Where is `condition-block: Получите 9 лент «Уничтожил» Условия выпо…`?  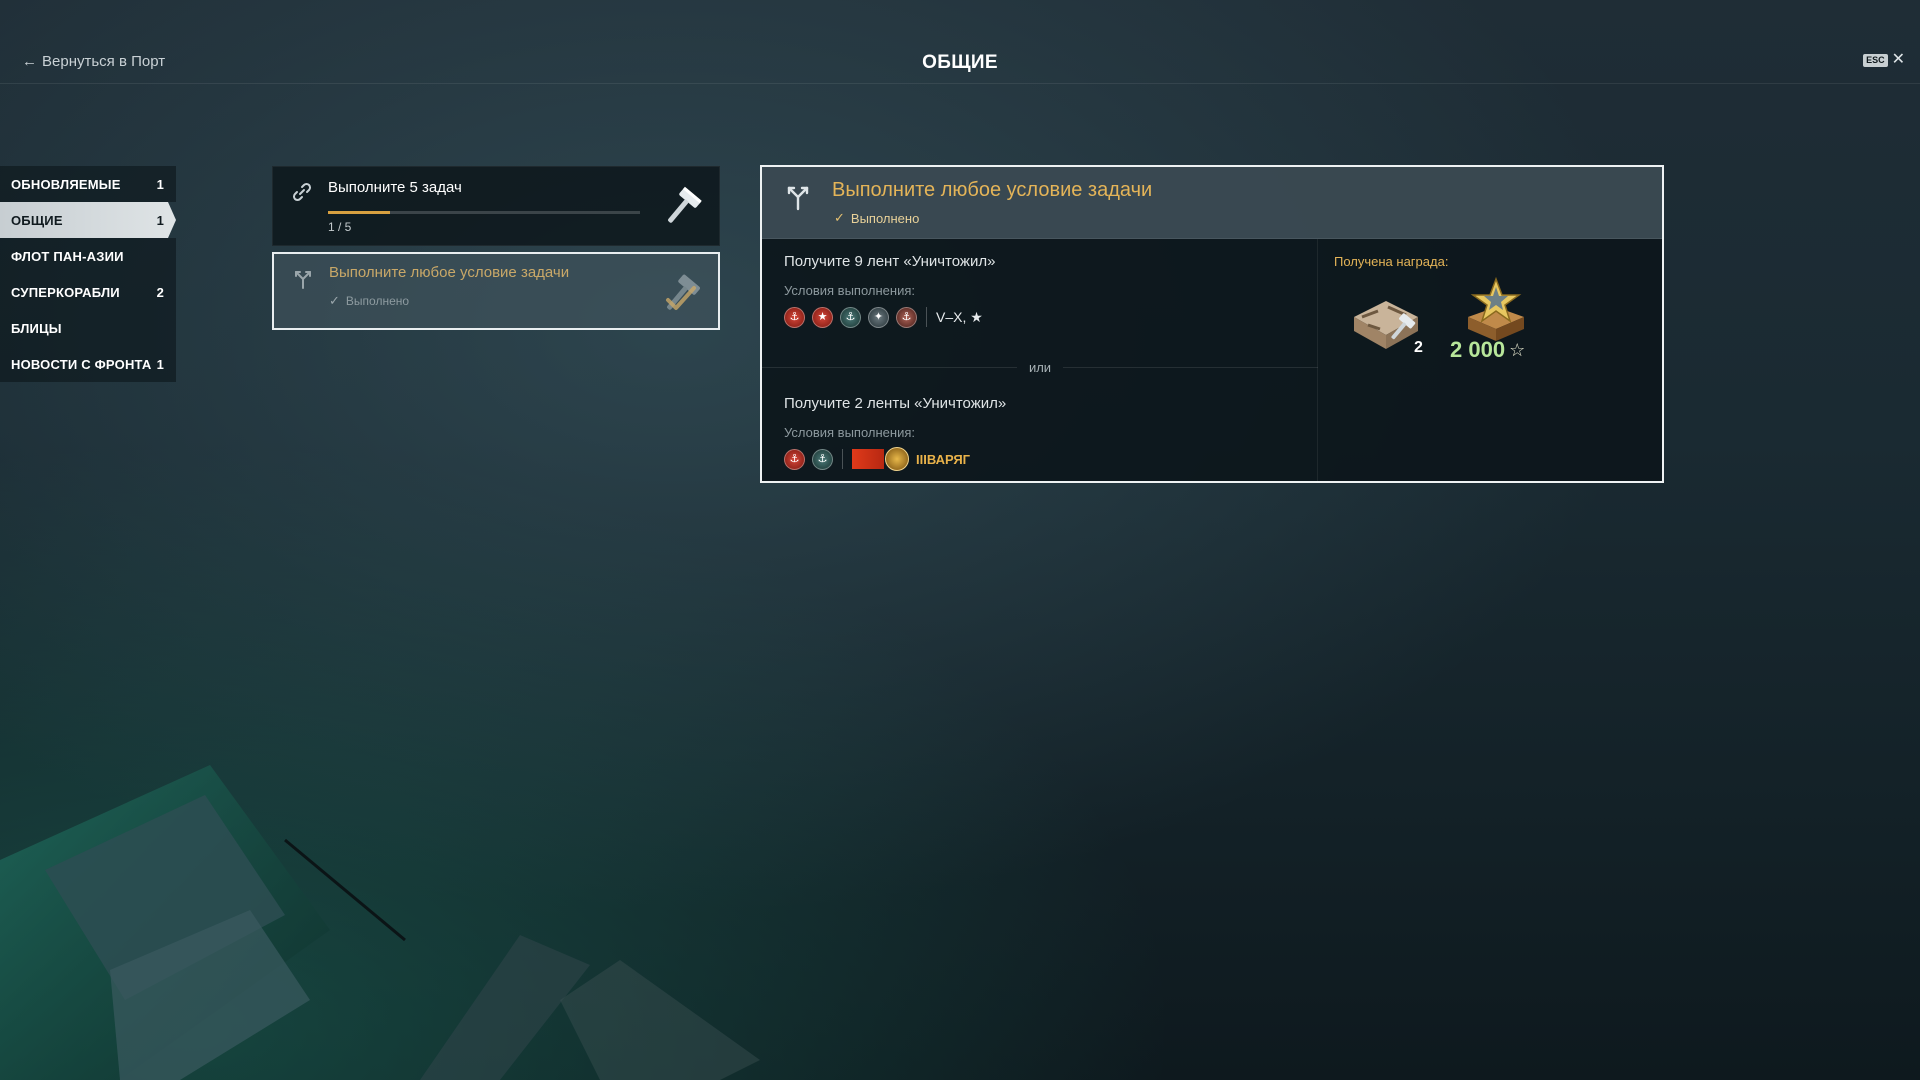 condition-block: Получите 9 лент «Уничтожил» Условия выпо… is located at coordinates (1044, 291).